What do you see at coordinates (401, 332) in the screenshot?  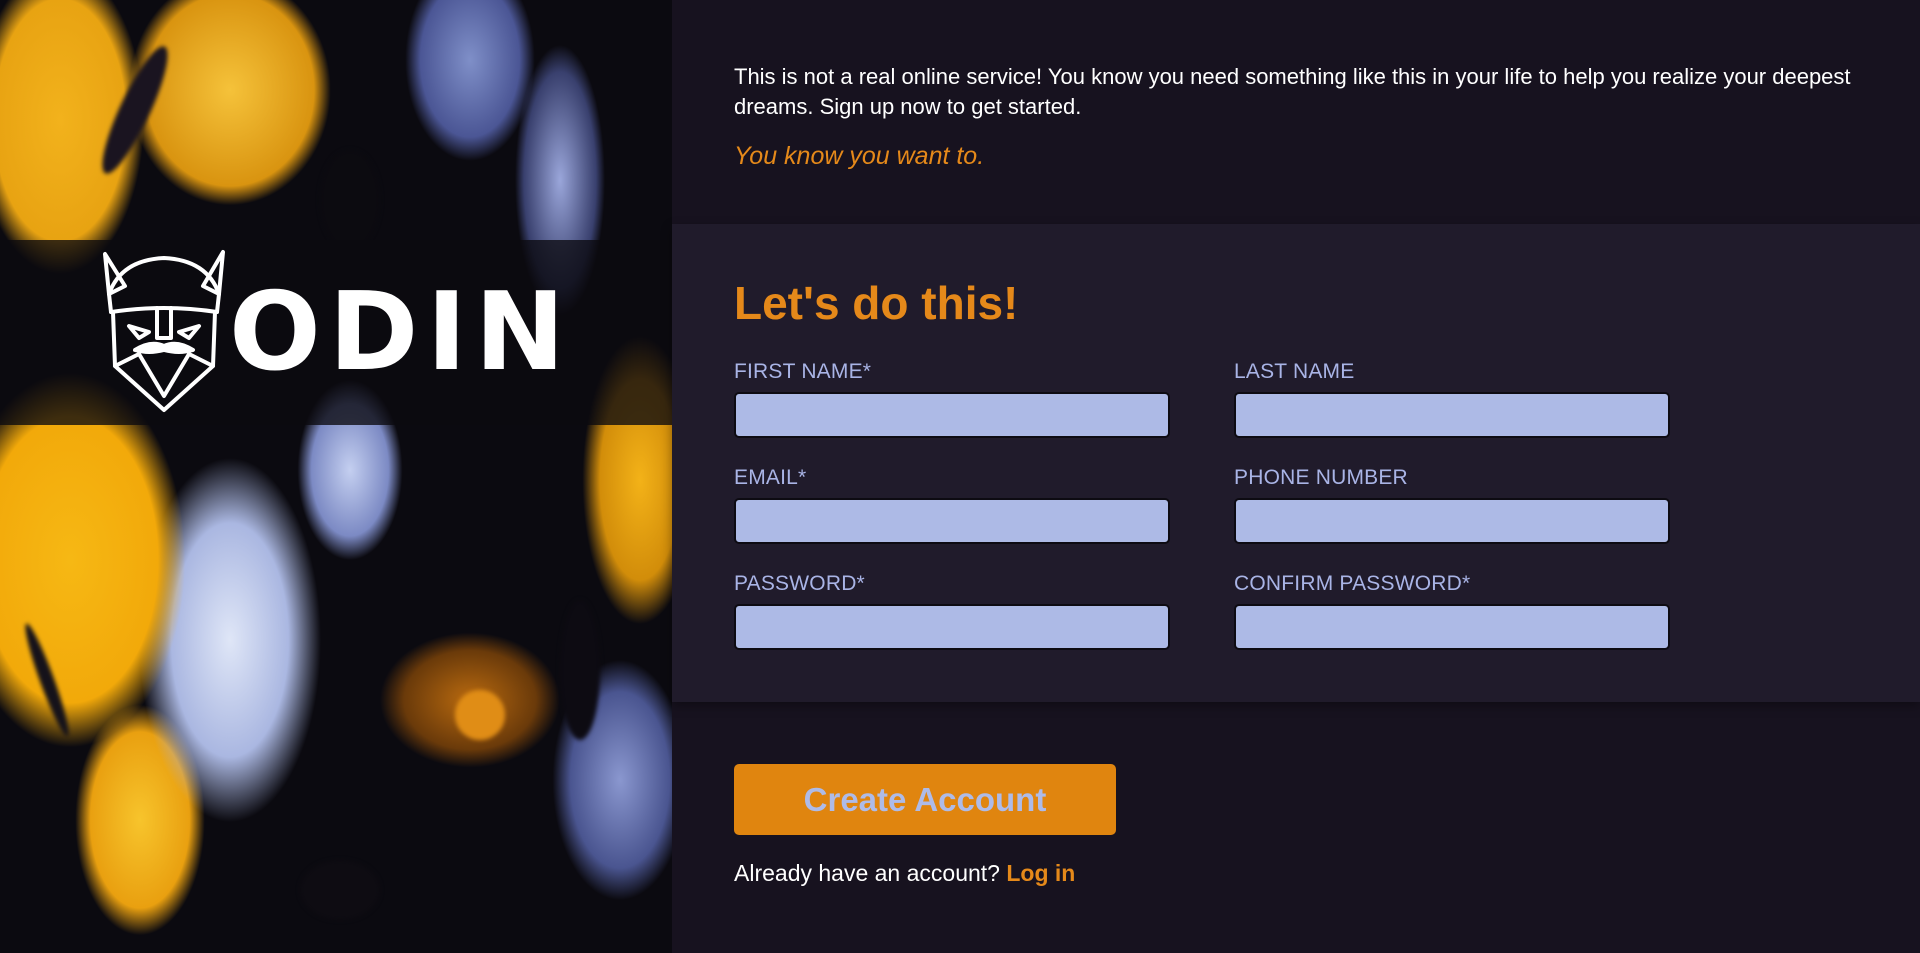 I see `logo-wordmark: ODIN` at bounding box center [401, 332].